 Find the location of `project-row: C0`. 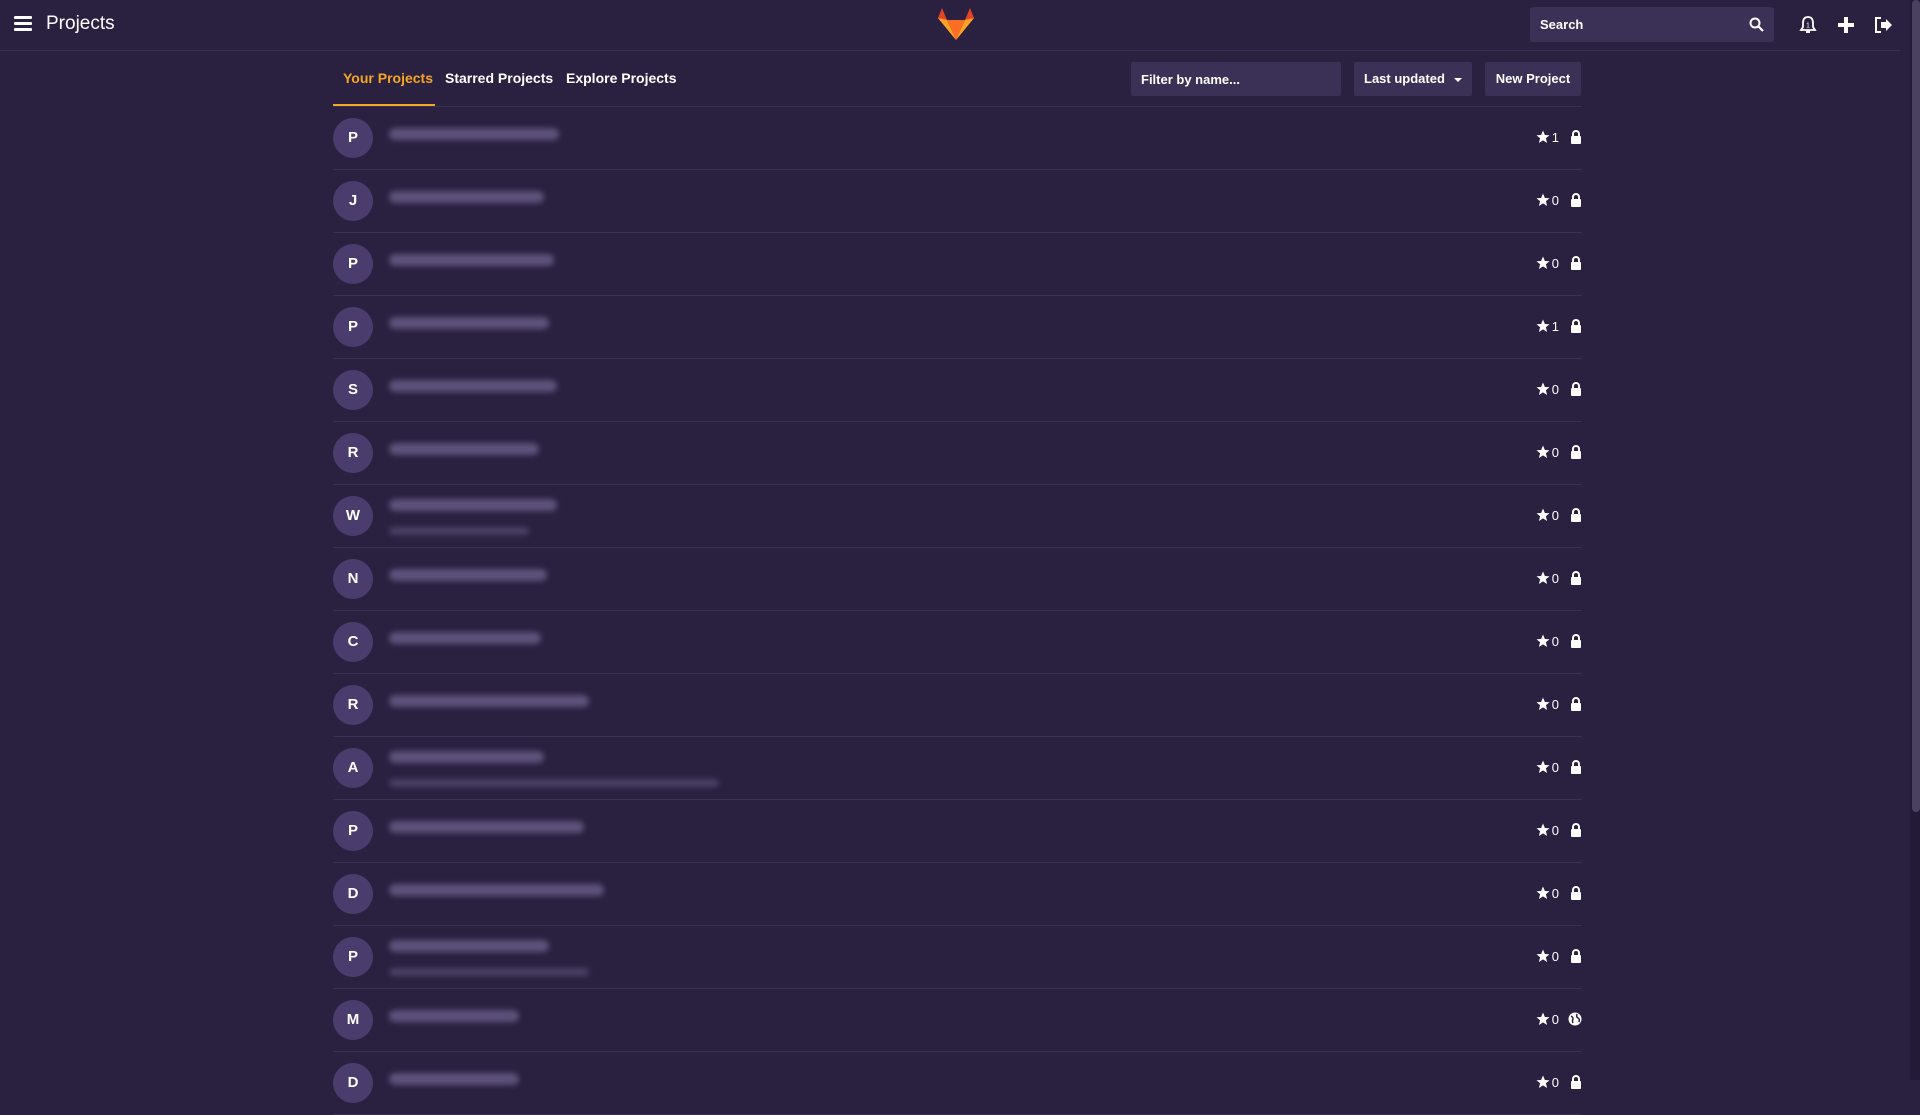

project-row: C0 is located at coordinates (957, 642).